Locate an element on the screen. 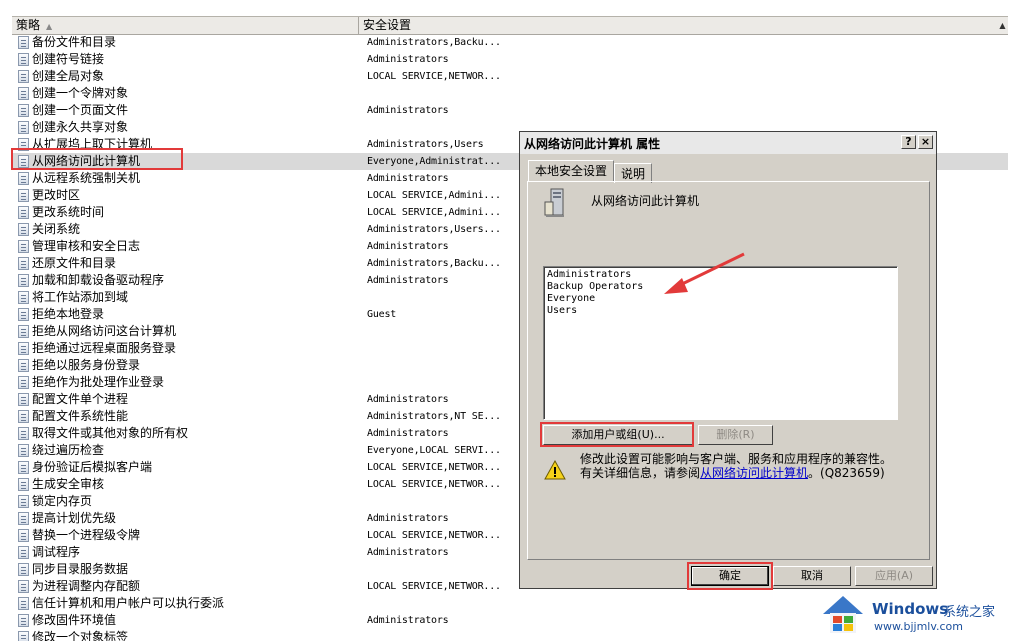  server-icon is located at coordinates (554, 202).